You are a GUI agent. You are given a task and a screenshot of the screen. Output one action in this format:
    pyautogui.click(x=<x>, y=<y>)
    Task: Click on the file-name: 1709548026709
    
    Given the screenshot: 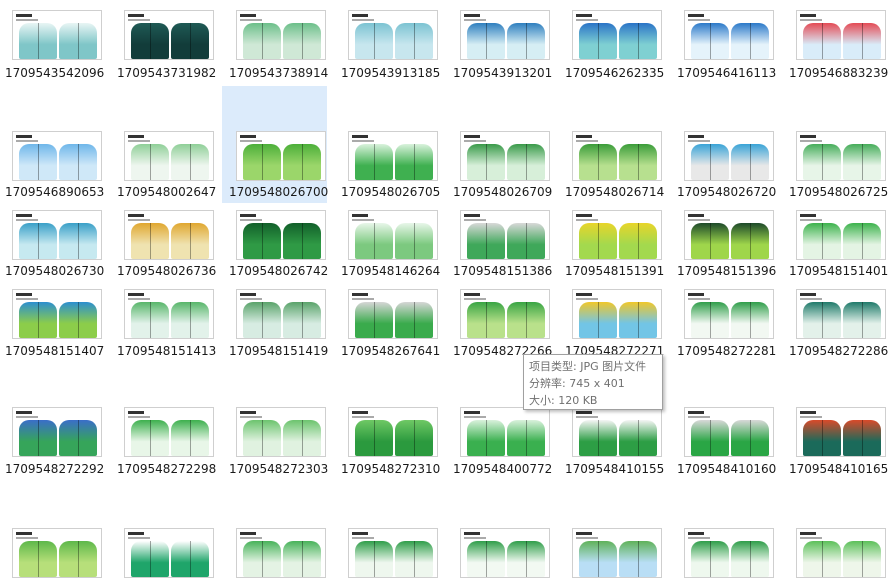 What is the action you would take?
    pyautogui.click(x=502, y=192)
    